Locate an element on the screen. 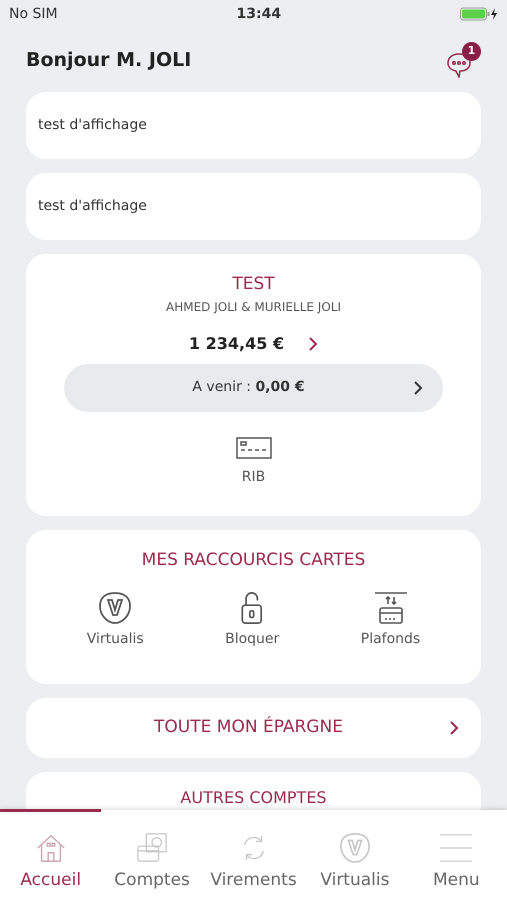 Image resolution: width=507 pixels, height=900 pixels. tab-button: Virements is located at coordinates (253, 855).